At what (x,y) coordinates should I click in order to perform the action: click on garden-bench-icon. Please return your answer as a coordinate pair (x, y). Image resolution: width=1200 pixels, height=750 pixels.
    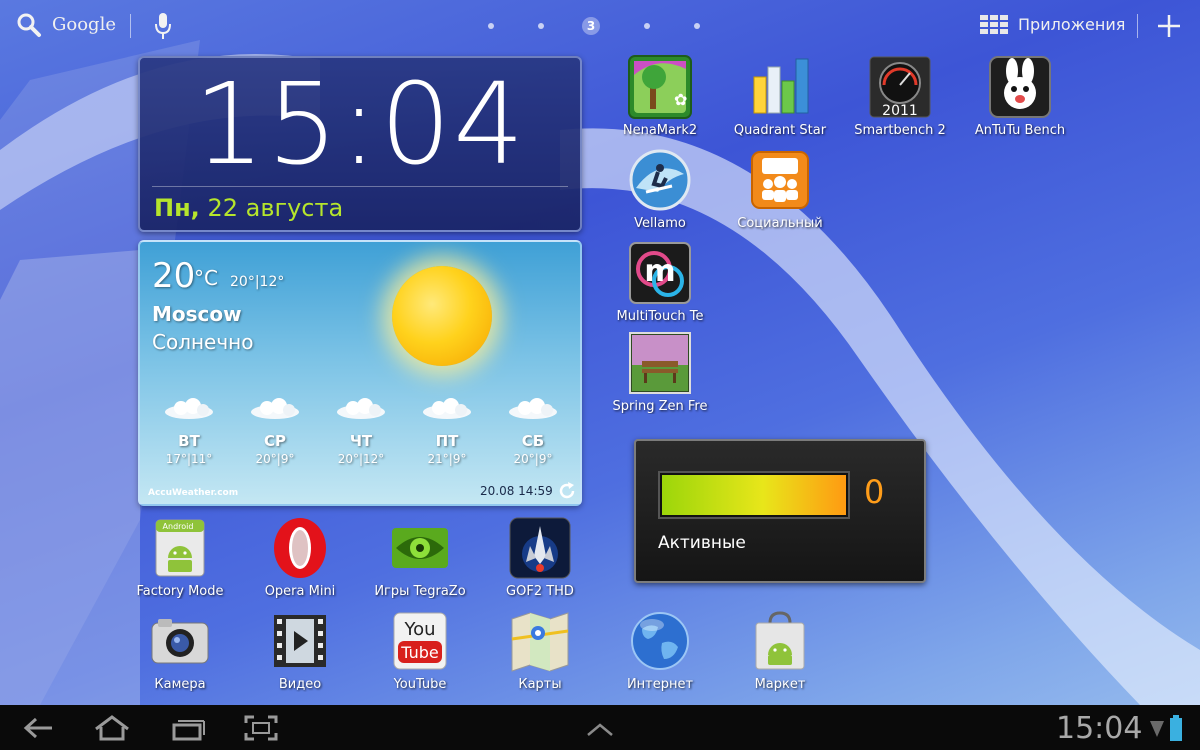
    Looking at the image, I should click on (660, 363).